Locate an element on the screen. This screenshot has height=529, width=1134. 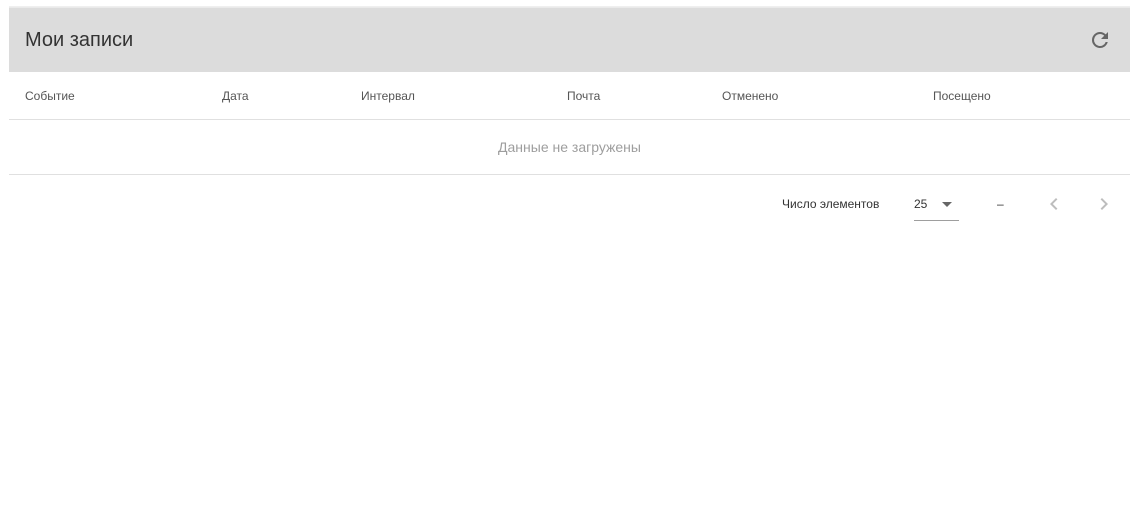
column-header-event: Событие is located at coordinates (50, 96).